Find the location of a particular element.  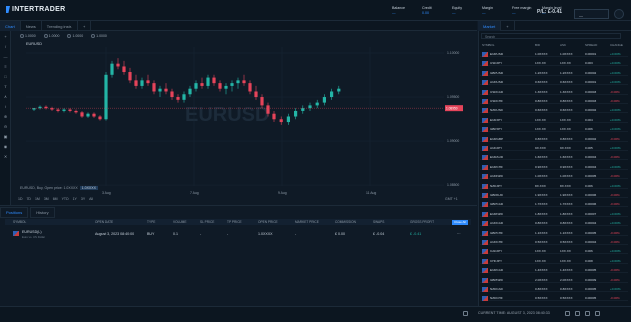

zoom-in-icon: ⊕ is located at coordinates (5, 117).